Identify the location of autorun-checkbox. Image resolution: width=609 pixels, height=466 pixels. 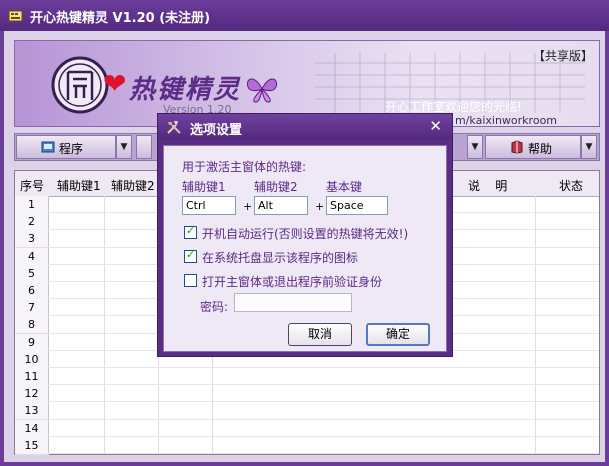
(190, 231).